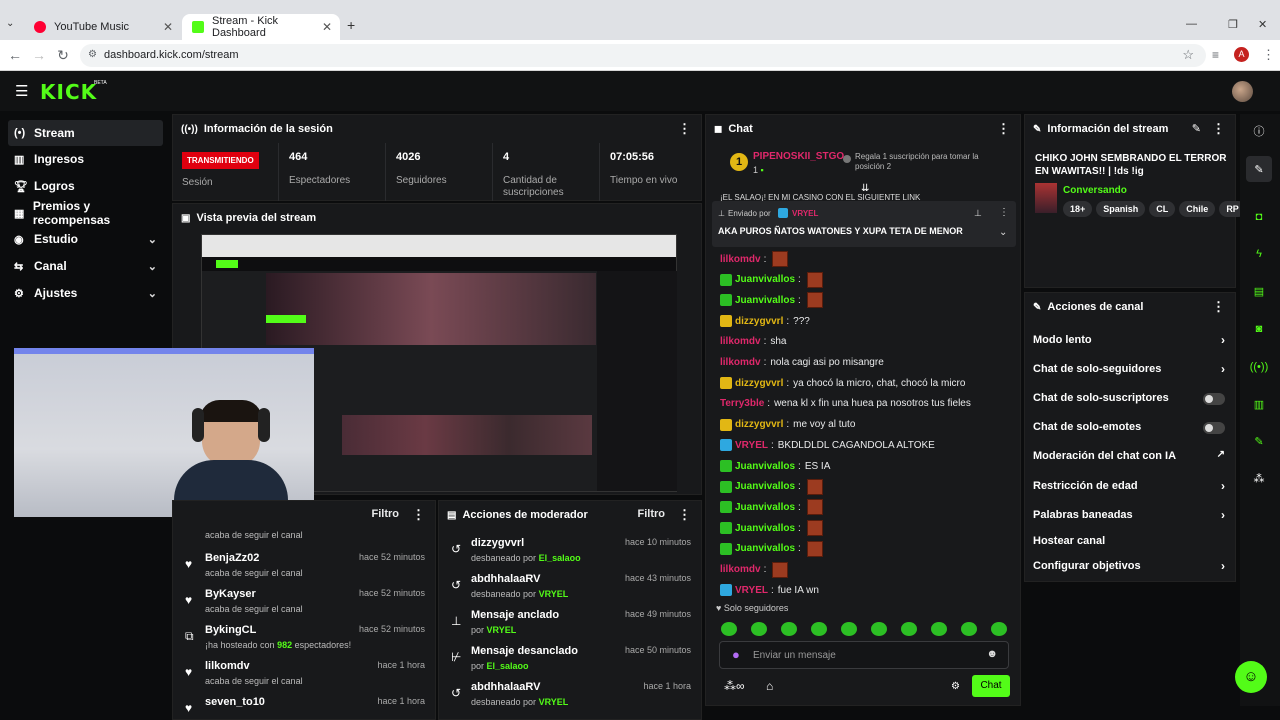 The image size is (1280, 720). What do you see at coordinates (1095, 190) in the screenshot?
I see `stream-category: Conversando` at bounding box center [1095, 190].